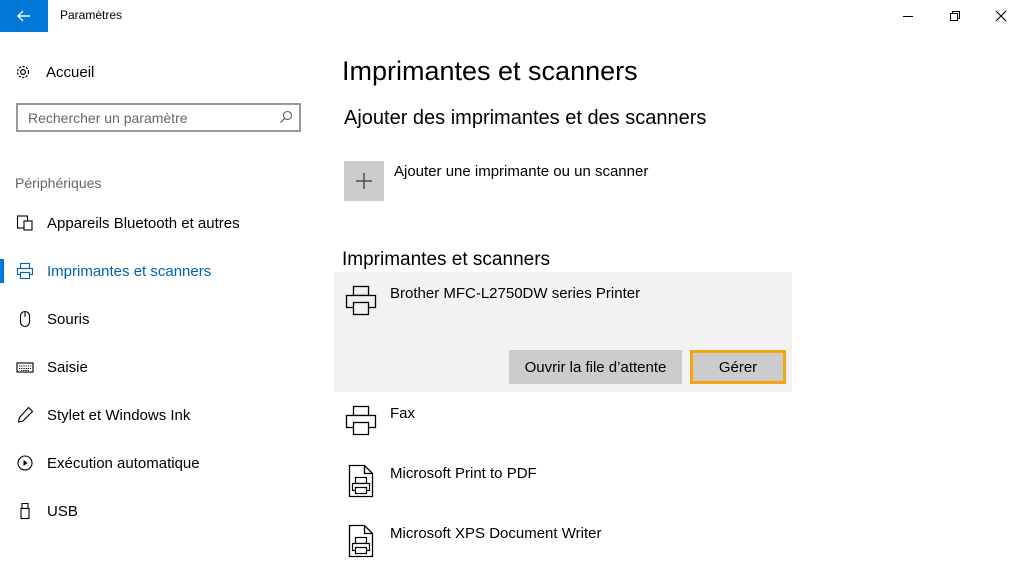  What do you see at coordinates (70, 72) in the screenshot?
I see `home-label: Accueil` at bounding box center [70, 72].